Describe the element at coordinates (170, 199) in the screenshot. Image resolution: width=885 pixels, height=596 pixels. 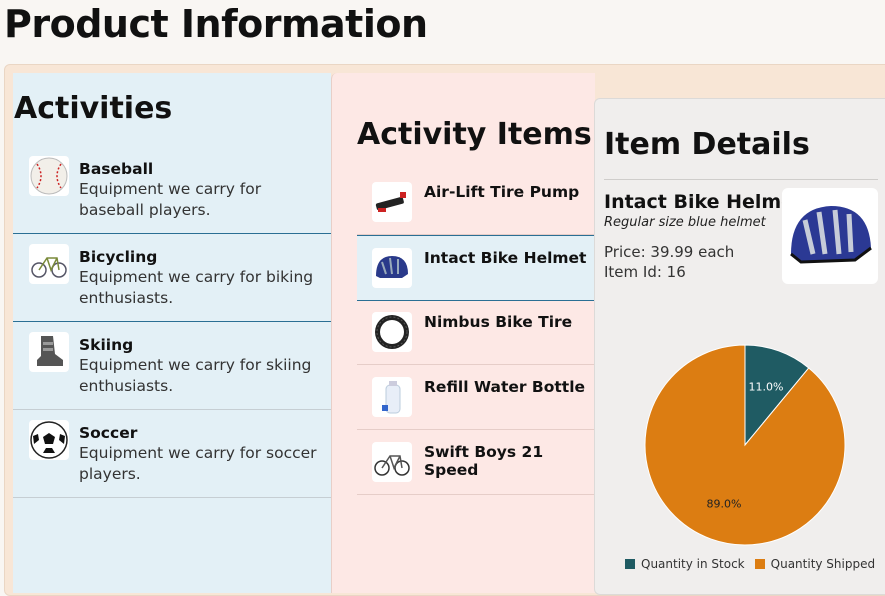
I see `activity-description: Equipment we carry for baseball players.` at that location.